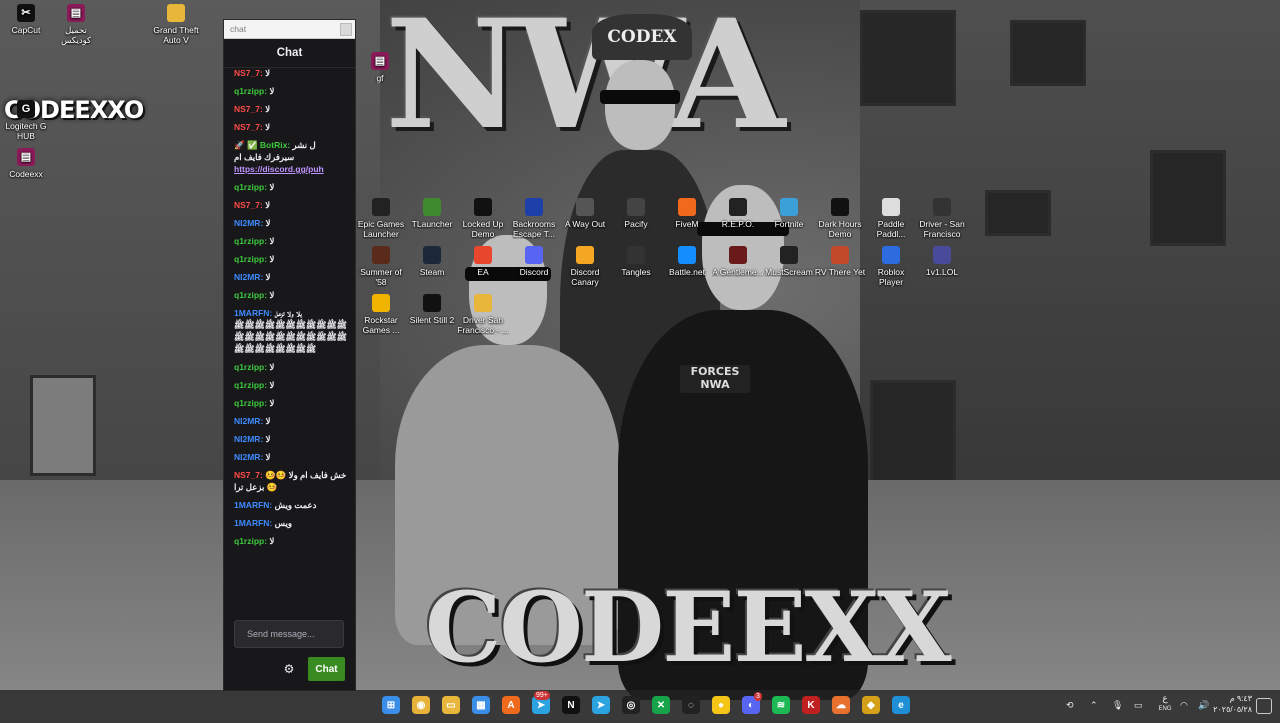 Image resolution: width=1280 pixels, height=723 pixels. Describe the element at coordinates (1264, 706) in the screenshot. I see `notification-icon` at that location.